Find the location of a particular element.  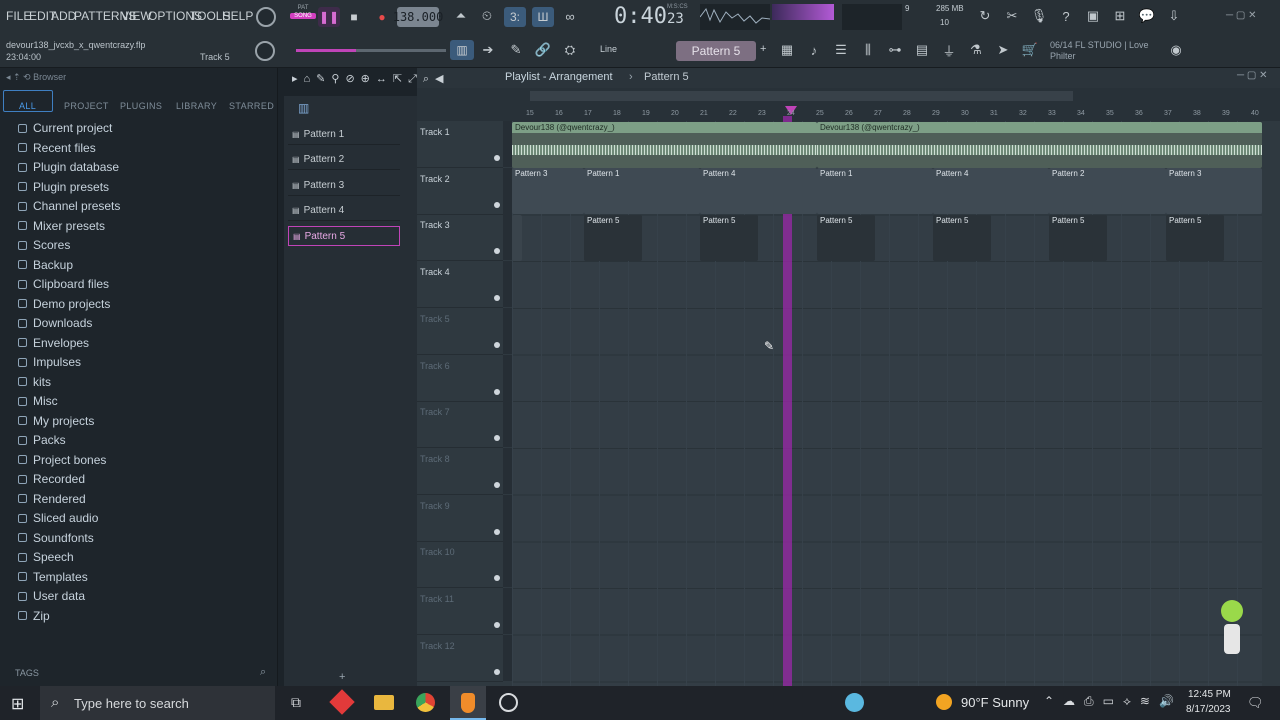

track-header: Track 7 is located at coordinates (460, 425).